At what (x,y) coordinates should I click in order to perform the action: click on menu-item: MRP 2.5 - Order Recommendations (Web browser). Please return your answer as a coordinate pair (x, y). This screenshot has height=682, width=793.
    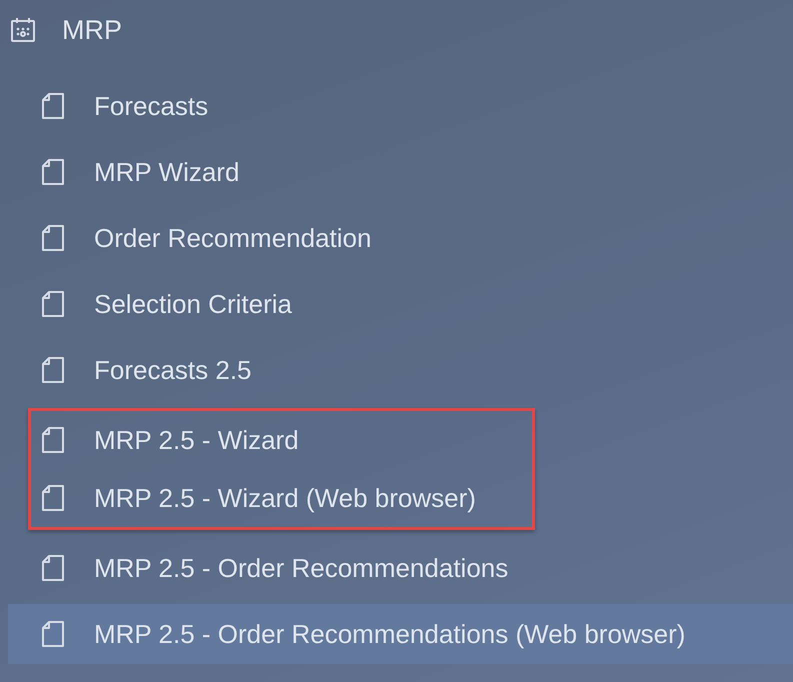
    Looking at the image, I should click on (400, 634).